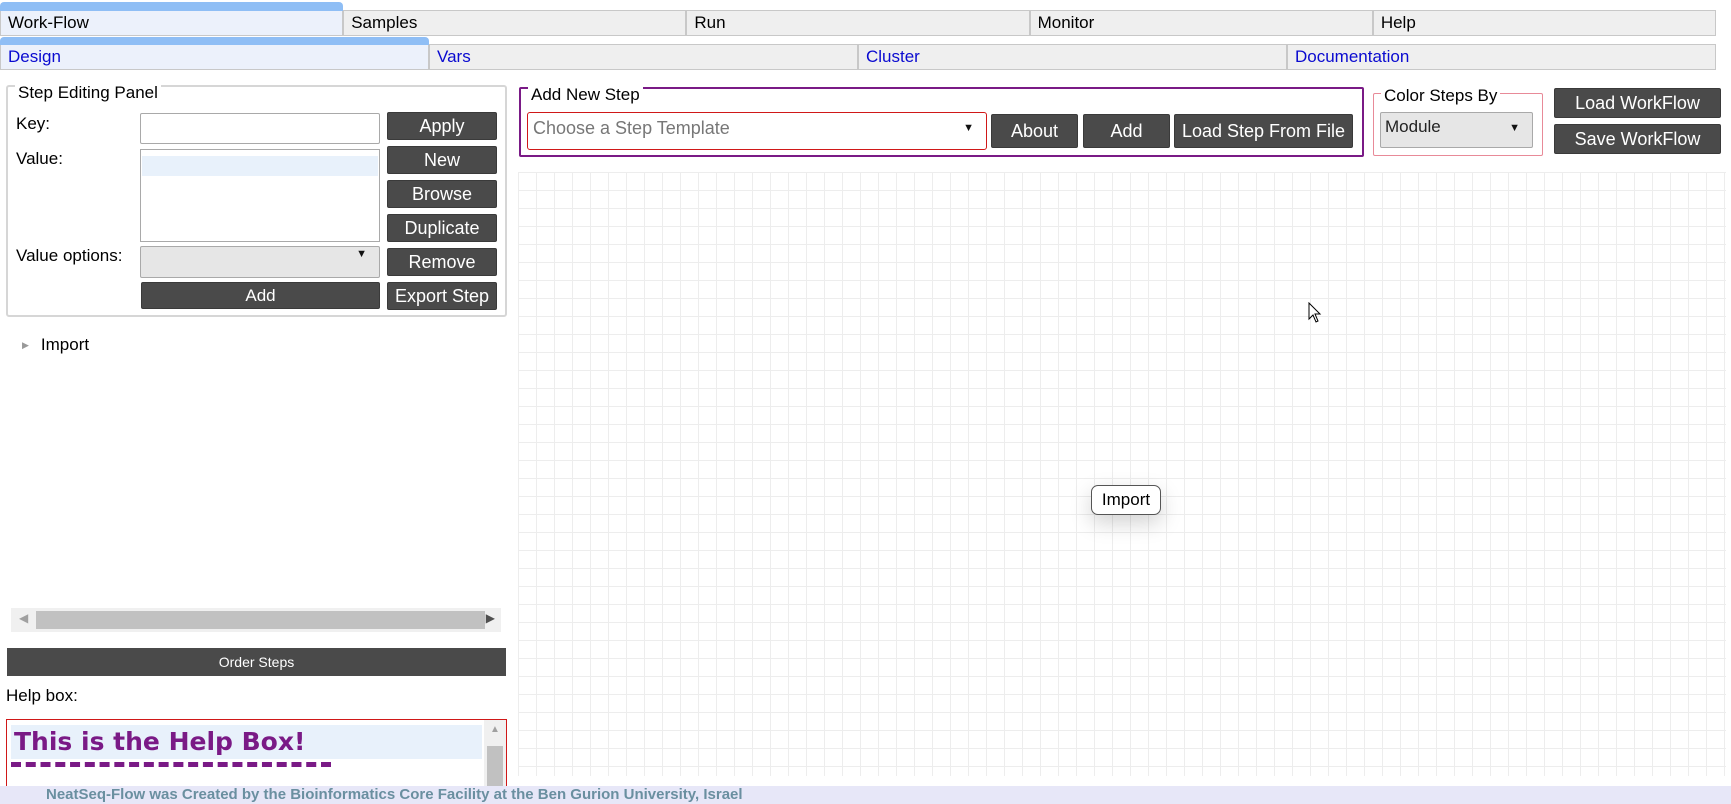  I want to click on tab-design: Design, so click(214, 53).